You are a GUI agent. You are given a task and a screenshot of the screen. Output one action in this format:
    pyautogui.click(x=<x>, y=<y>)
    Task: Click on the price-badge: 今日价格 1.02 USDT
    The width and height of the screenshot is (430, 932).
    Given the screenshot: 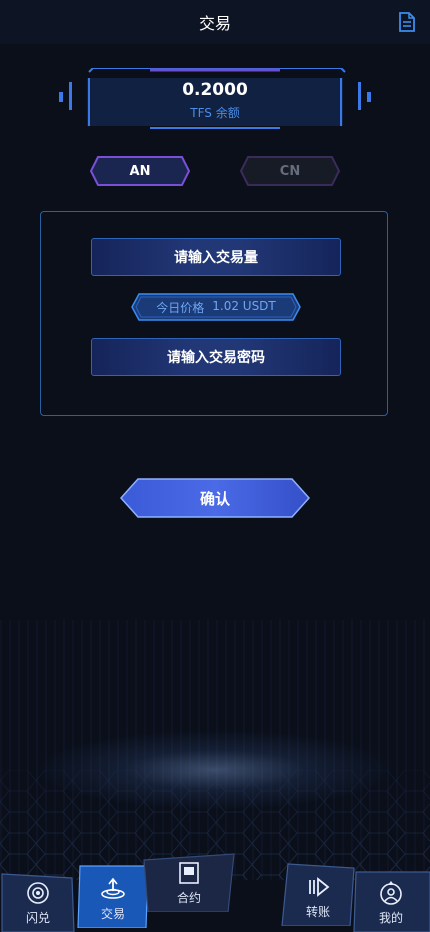 What is the action you would take?
    pyautogui.click(x=216, y=307)
    